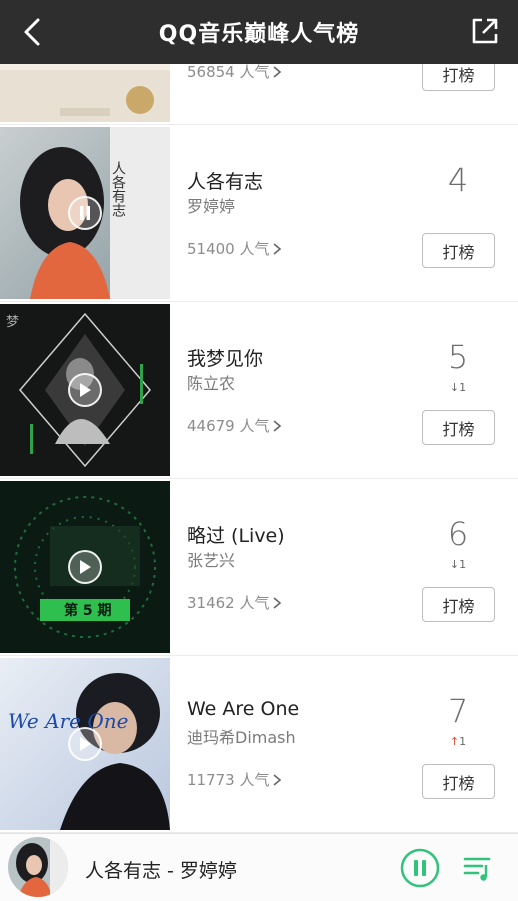  What do you see at coordinates (228, 780) in the screenshot?
I see `popularity-value: 11773 人气` at bounding box center [228, 780].